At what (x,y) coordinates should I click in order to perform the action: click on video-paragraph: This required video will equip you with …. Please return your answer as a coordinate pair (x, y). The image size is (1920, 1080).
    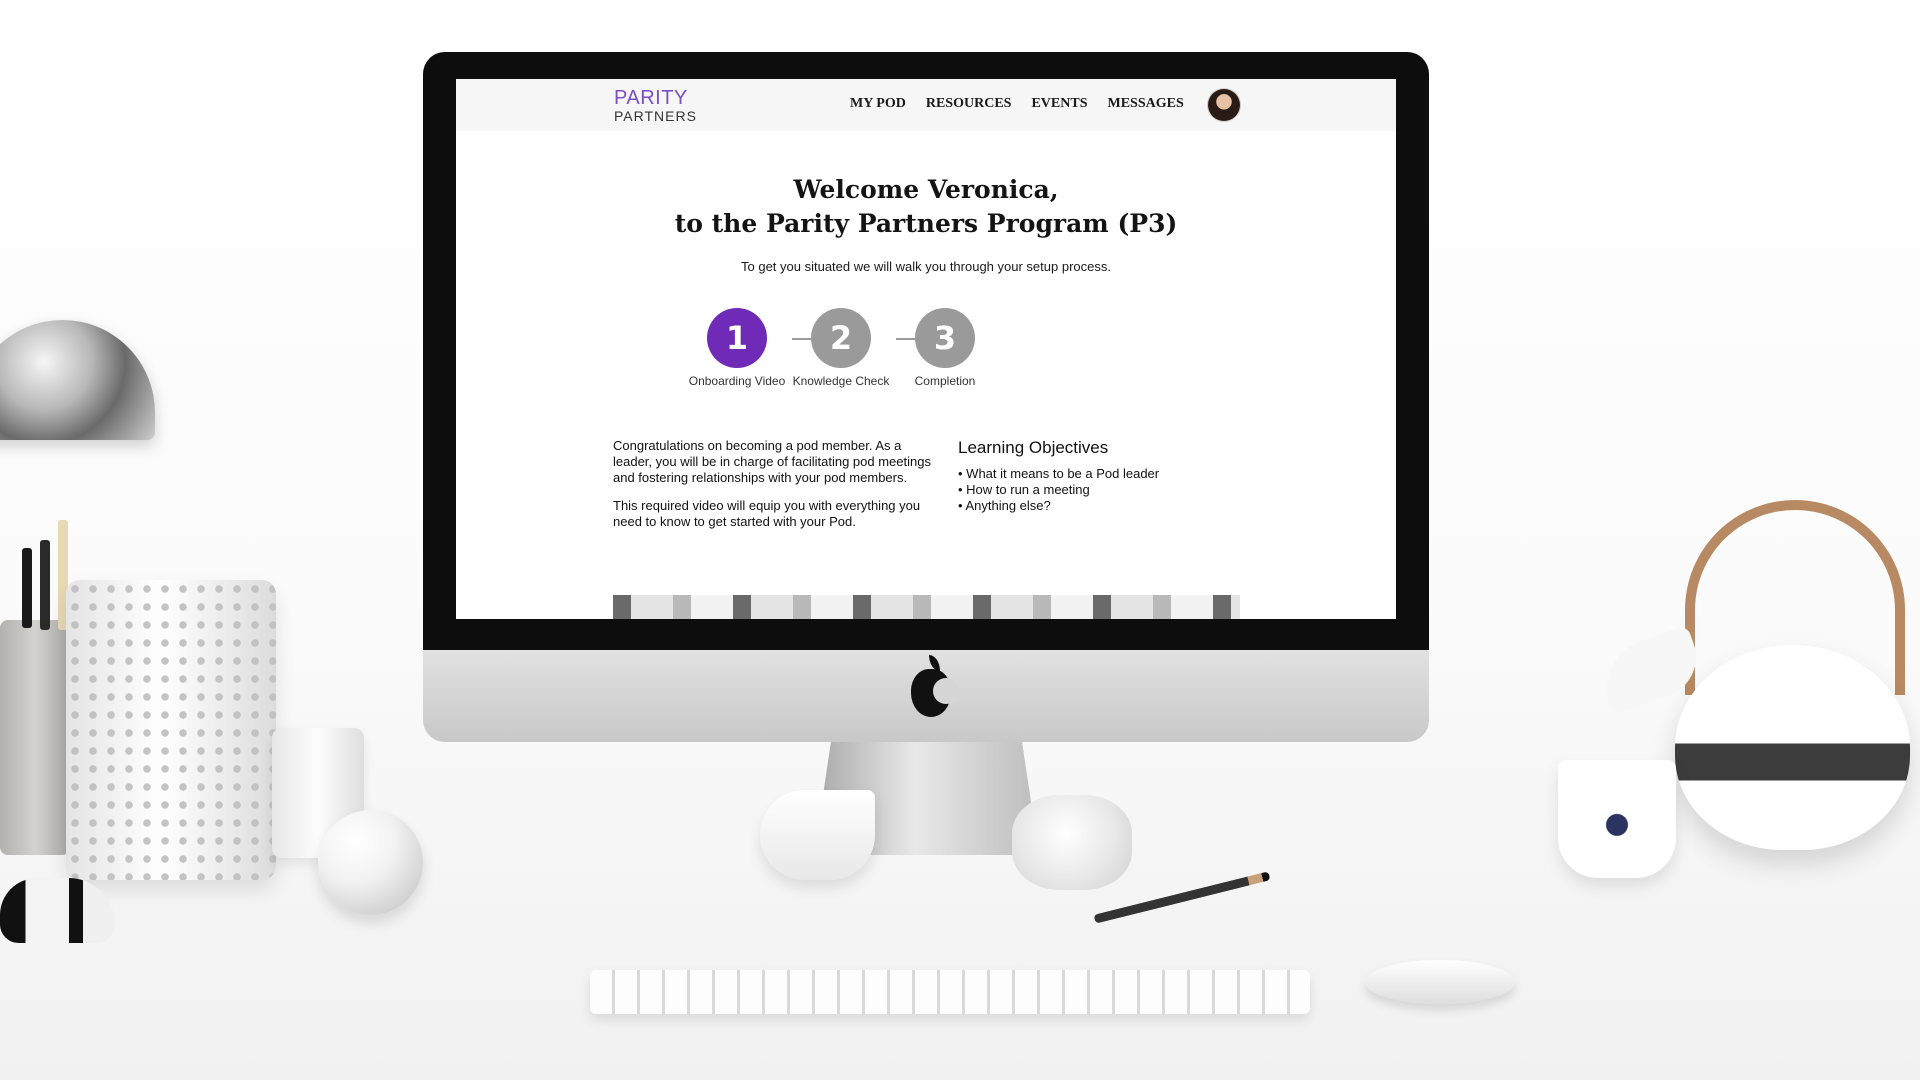
    Looking at the image, I should click on (767, 513).